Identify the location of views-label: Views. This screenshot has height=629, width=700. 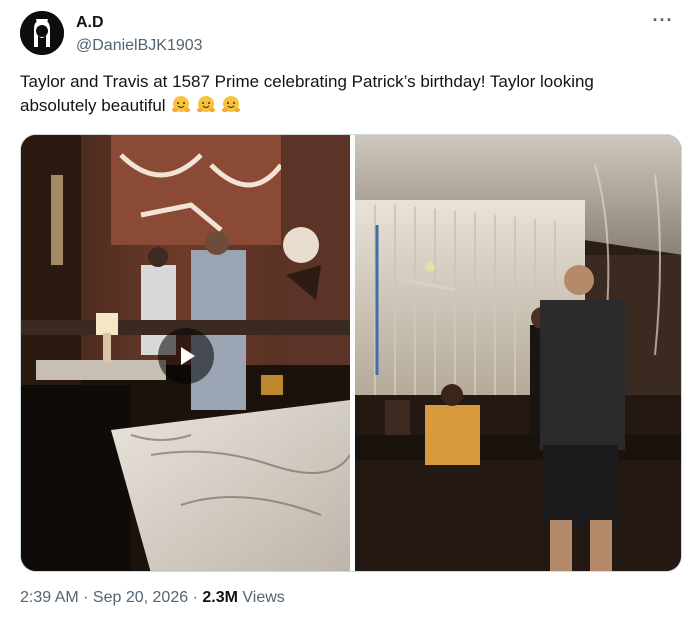
(263, 597).